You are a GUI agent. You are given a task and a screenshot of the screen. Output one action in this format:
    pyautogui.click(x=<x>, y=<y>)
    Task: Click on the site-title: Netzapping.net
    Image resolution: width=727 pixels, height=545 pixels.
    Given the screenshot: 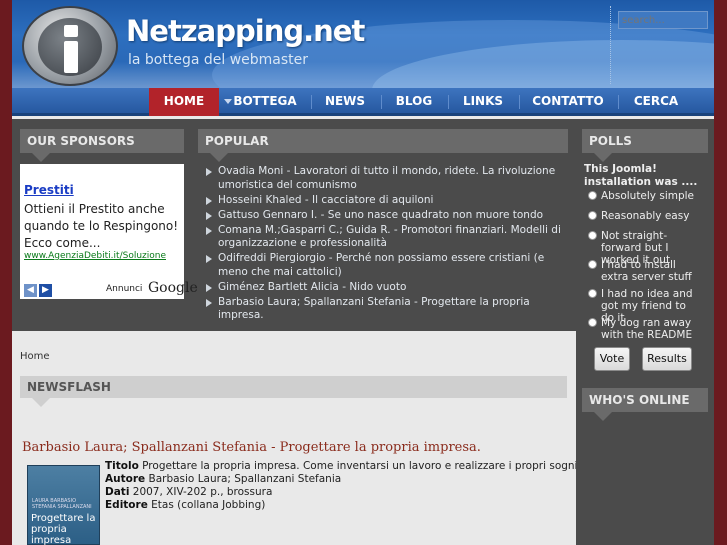 What is the action you would take?
    pyautogui.click(x=245, y=31)
    